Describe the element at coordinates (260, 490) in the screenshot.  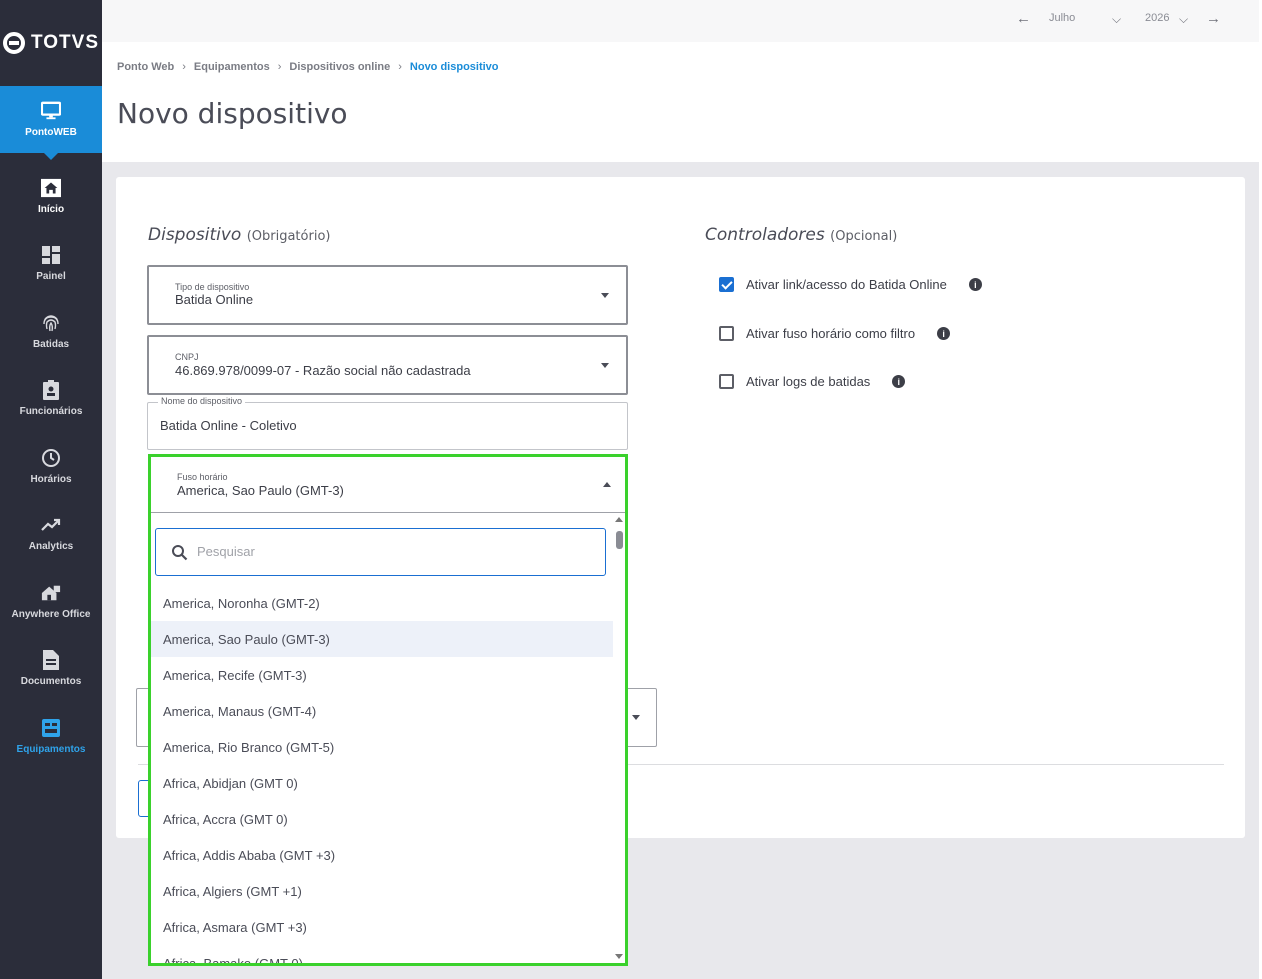
I see `field-value: America, Sao Paulo (GMT-3)` at that location.